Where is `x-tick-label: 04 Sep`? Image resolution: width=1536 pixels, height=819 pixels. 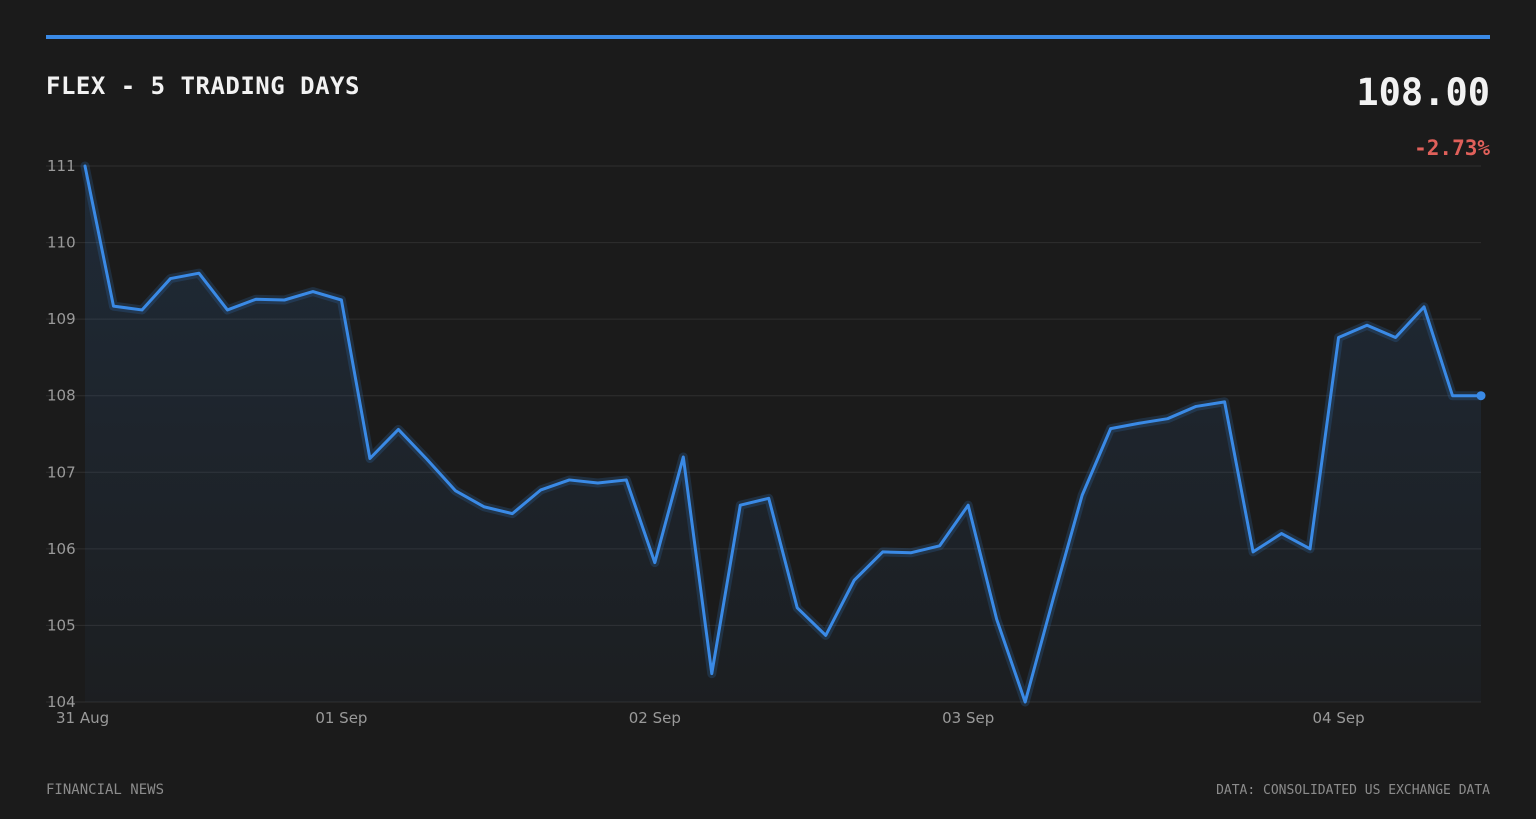
x-tick-label: 04 Sep is located at coordinates (1338, 718).